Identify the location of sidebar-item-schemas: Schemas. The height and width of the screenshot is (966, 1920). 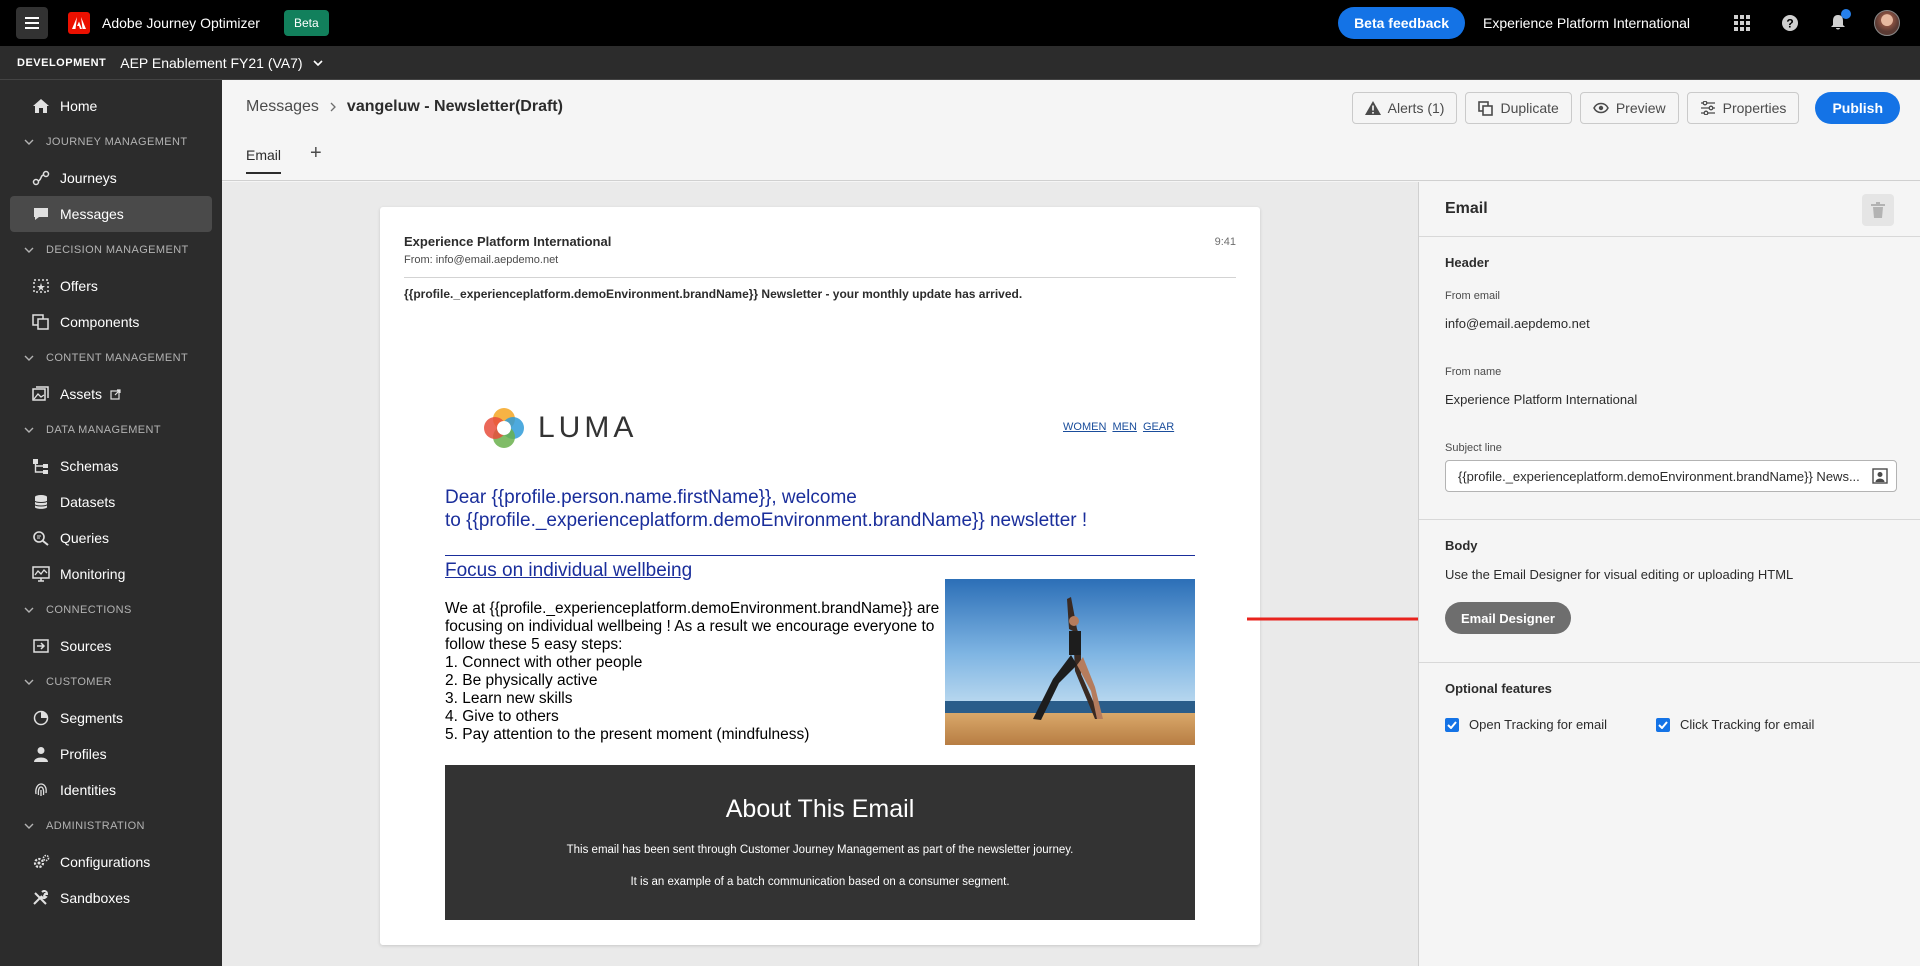
(111, 466).